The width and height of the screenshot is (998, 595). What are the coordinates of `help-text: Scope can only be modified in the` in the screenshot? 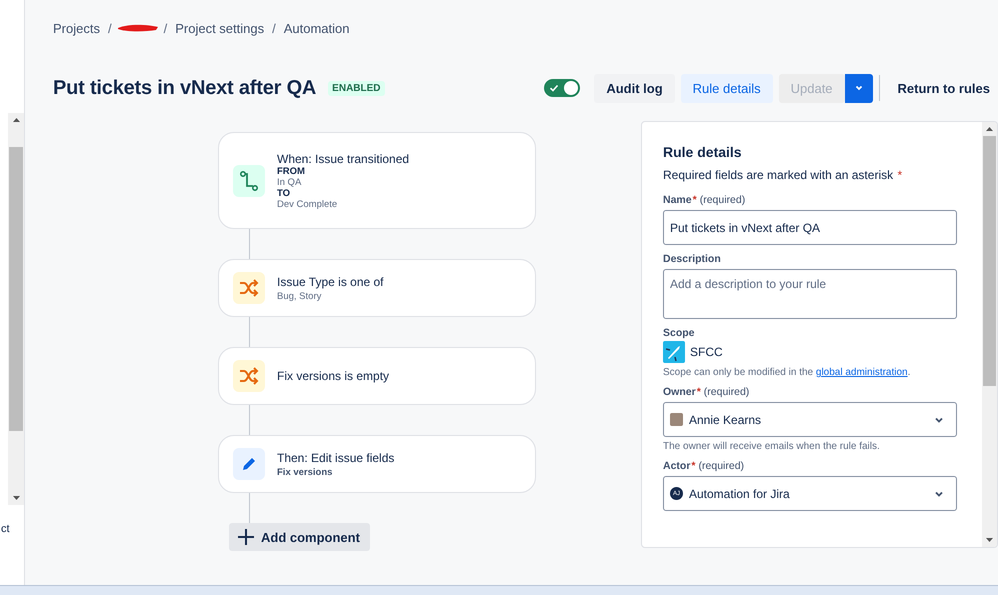 It's located at (738, 372).